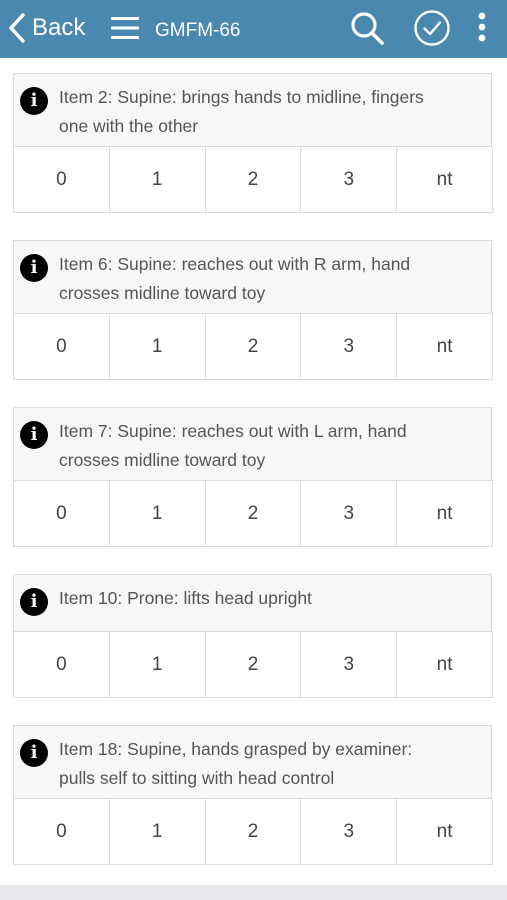  Describe the element at coordinates (197, 778) in the screenshot. I see `item-description-line: pulls self to sitting with head control` at that location.